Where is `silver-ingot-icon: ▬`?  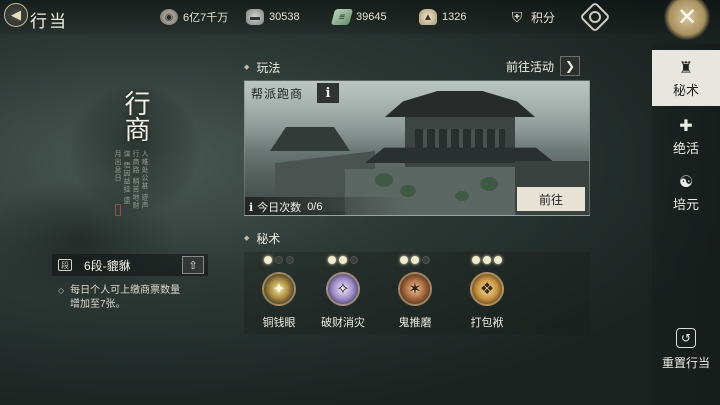
silver-ingot-icon: ▬ is located at coordinates (255, 17).